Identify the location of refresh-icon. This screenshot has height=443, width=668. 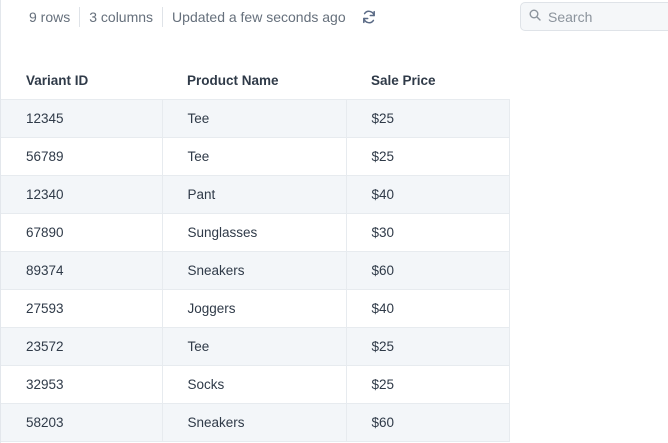
(369, 17).